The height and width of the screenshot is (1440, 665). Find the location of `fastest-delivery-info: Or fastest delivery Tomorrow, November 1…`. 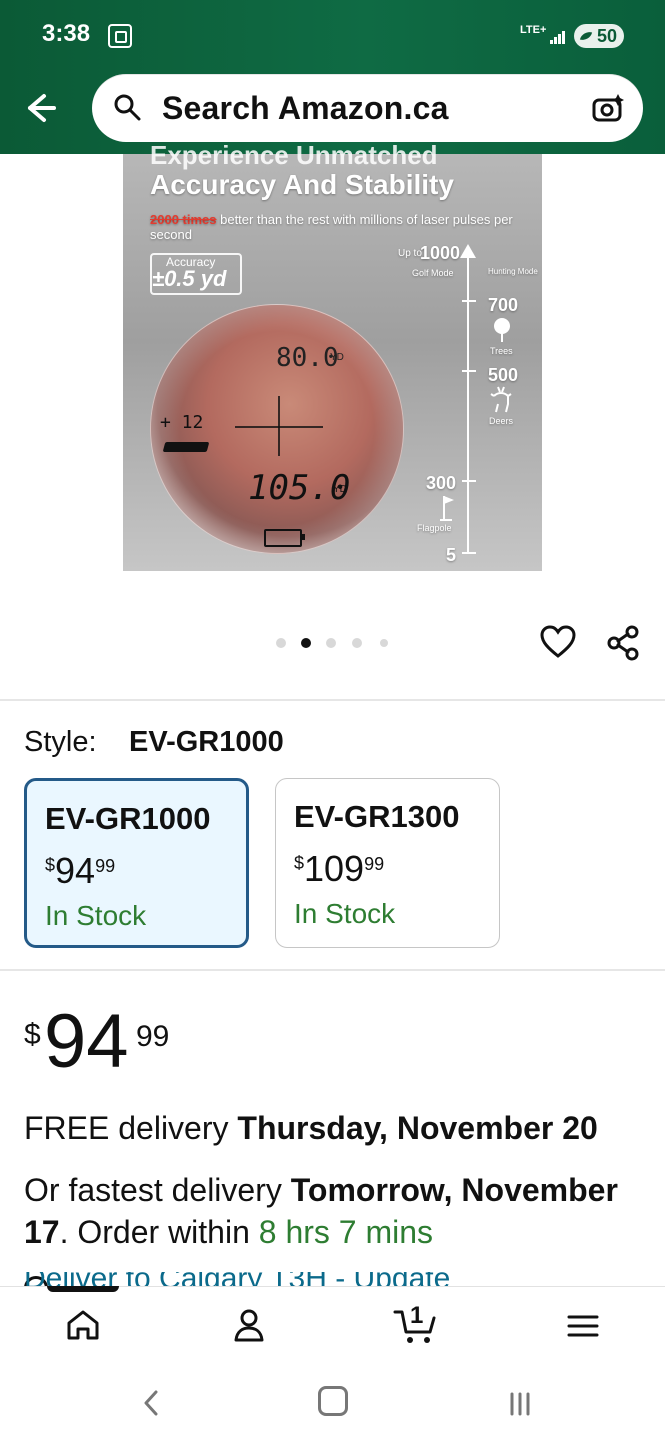

fastest-delivery-info: Or fastest delivery Tomorrow, November 1… is located at coordinates (339, 1211).